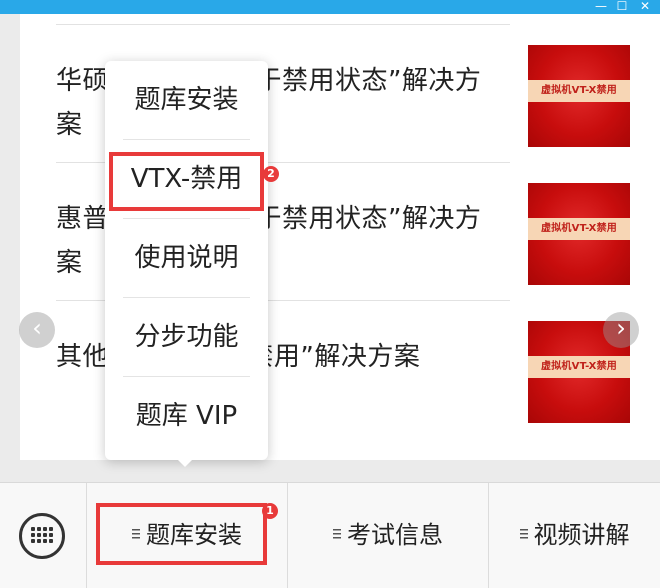 The image size is (660, 588). I want to click on menu-item-step-function: 分步功能, so click(186, 337).